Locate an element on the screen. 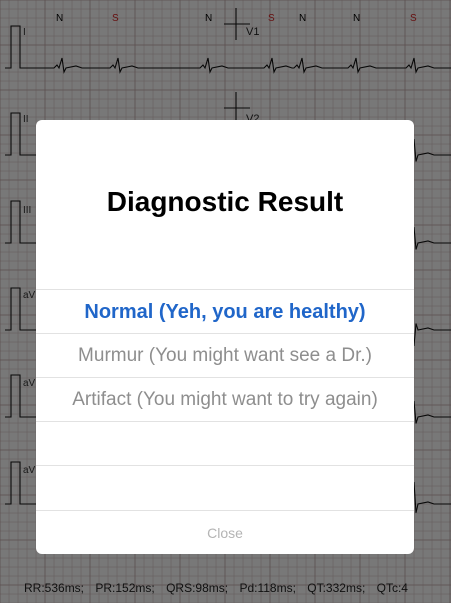 The image size is (451, 603). dialog-title: Diagnostic Result is located at coordinates (225, 201).